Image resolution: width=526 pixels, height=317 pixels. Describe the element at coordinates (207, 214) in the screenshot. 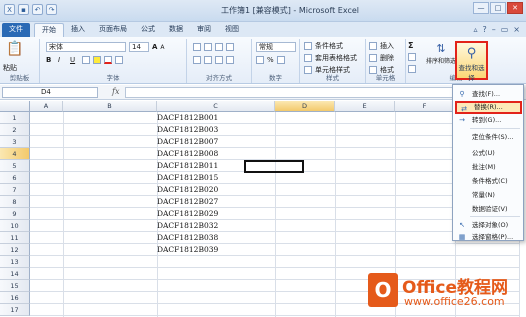

I see `cell-c9: DACF1812B029` at that location.